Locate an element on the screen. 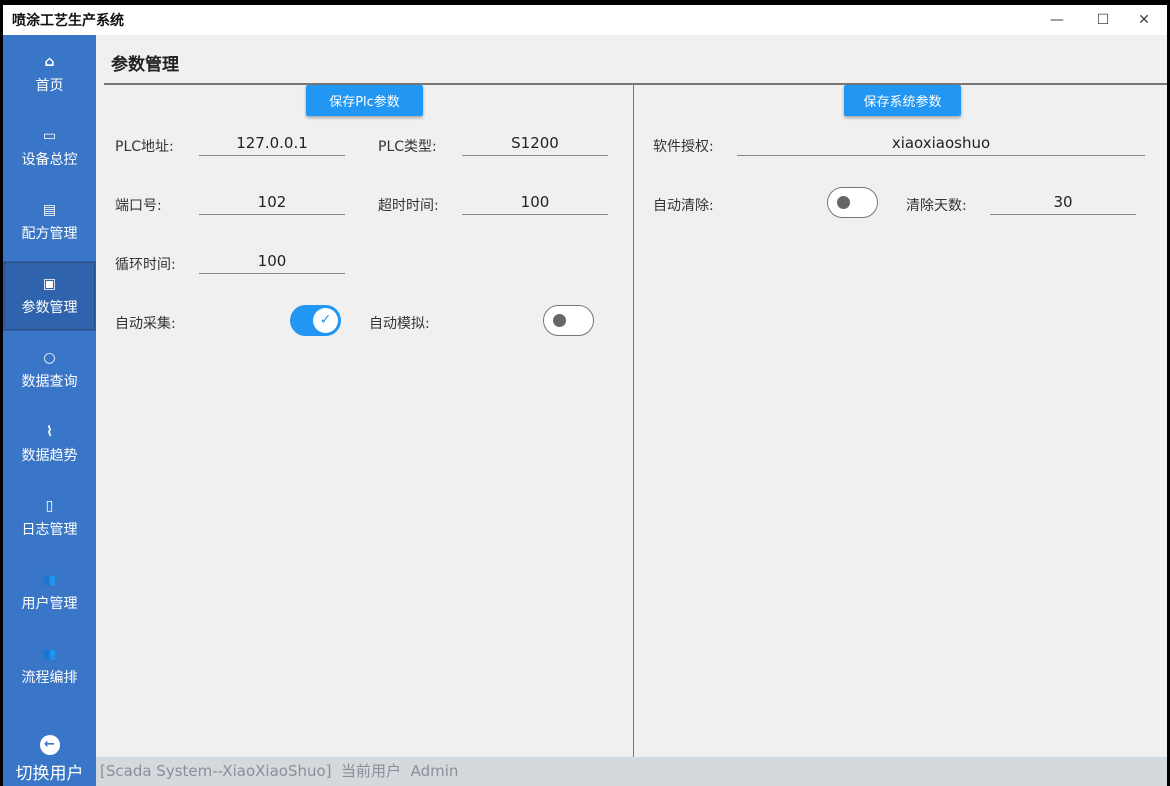 This screenshot has height=786, width=1170. status-bar: [Scada System--XiaoXiaoShuo] 当前用户 Admin is located at coordinates (631, 771).